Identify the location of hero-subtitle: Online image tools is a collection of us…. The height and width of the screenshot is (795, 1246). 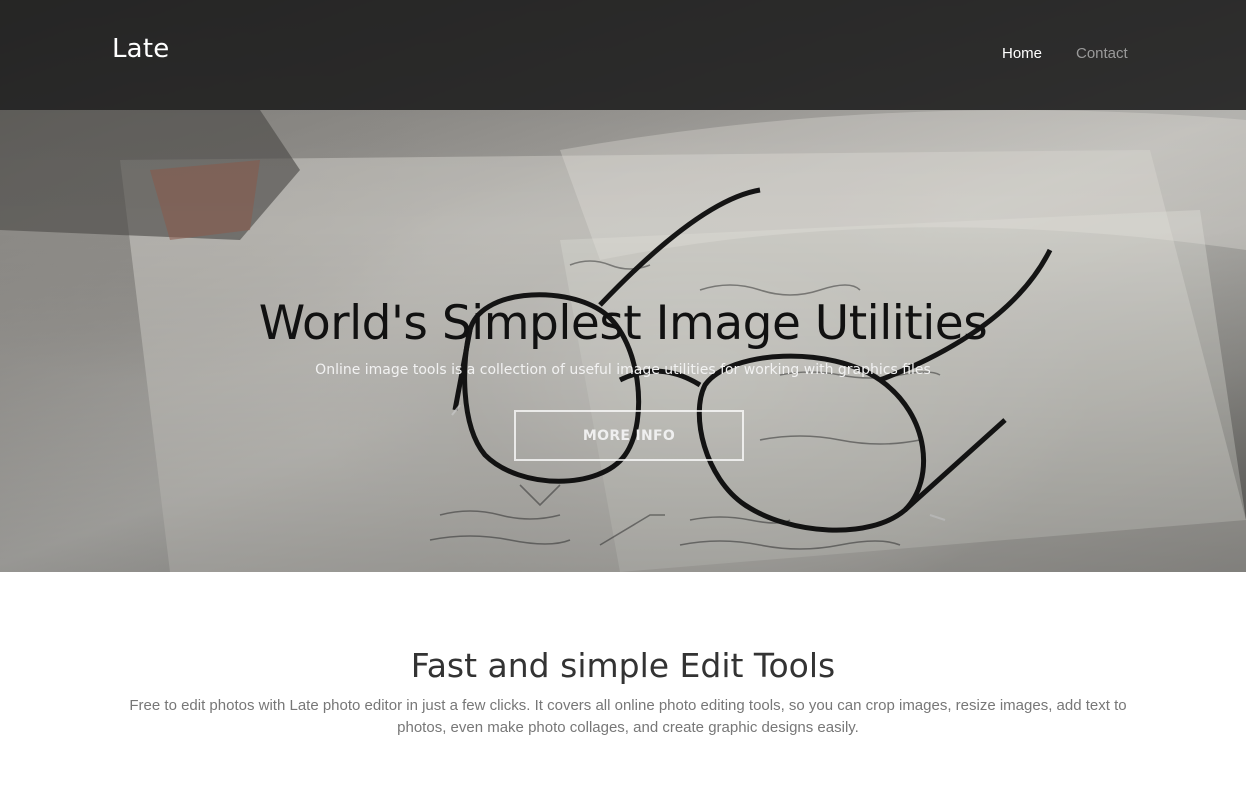
(623, 370).